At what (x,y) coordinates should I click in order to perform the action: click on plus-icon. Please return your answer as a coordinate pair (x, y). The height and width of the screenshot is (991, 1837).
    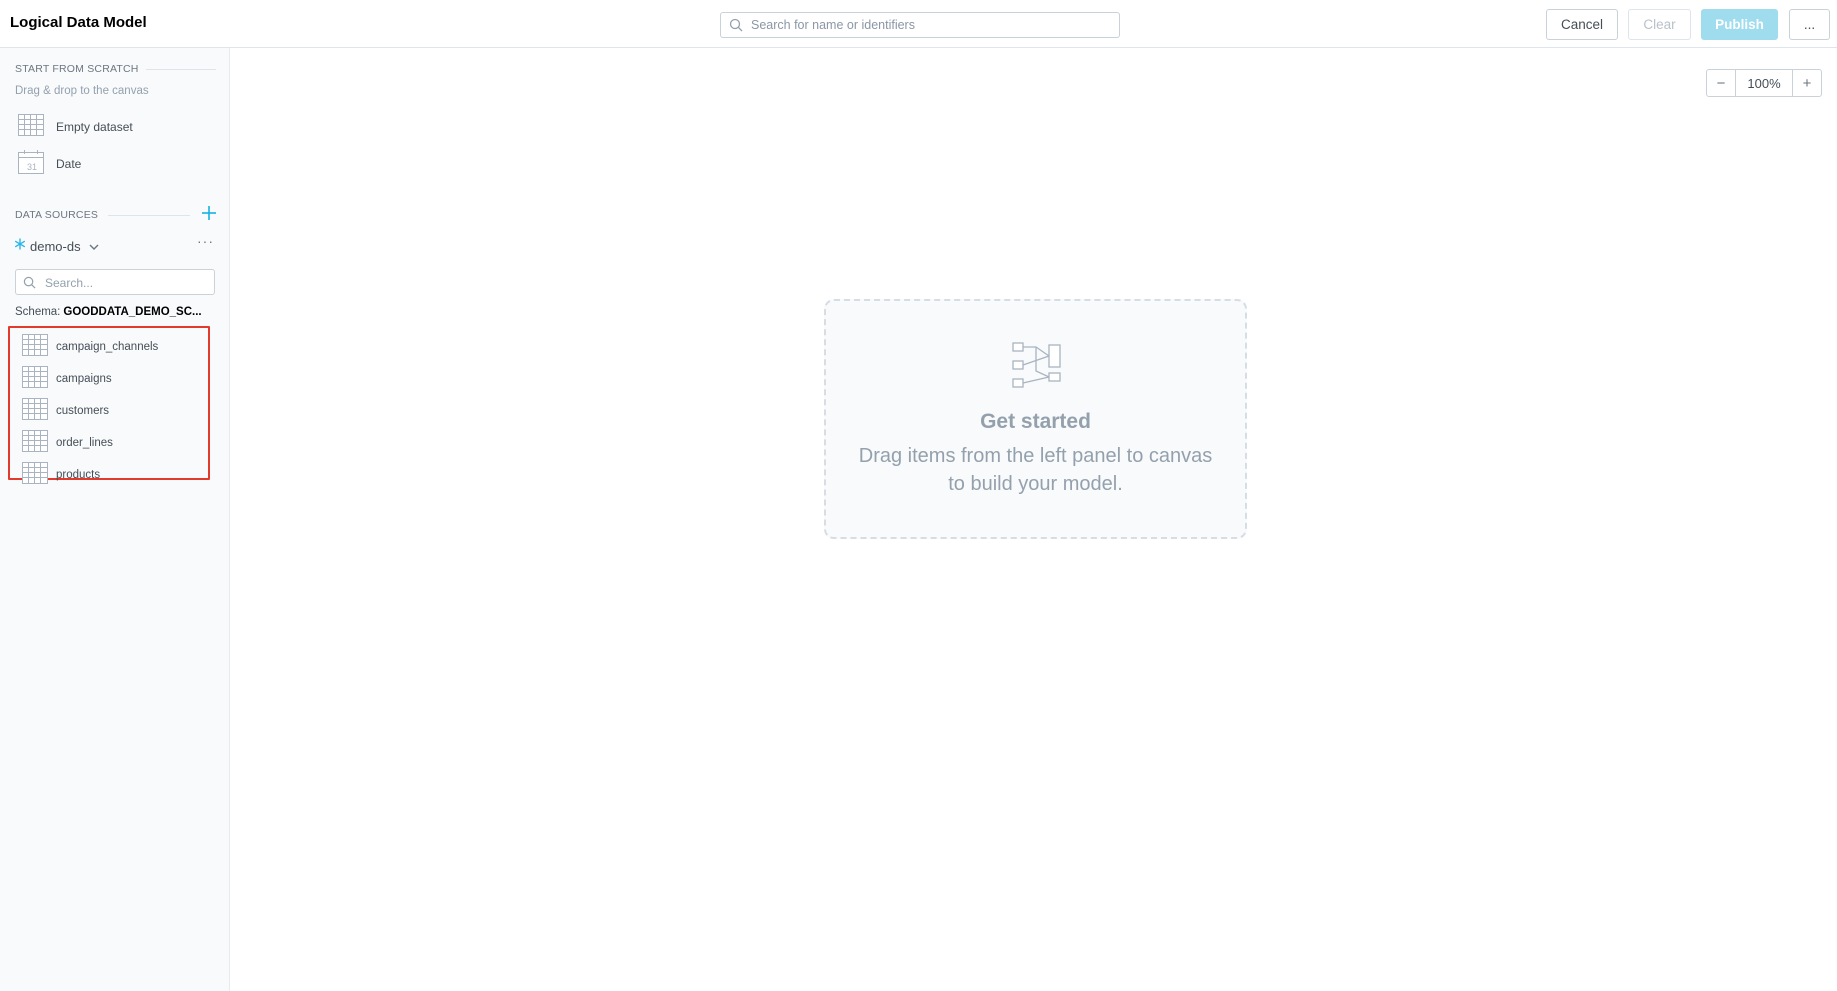
    Looking at the image, I should click on (209, 213).